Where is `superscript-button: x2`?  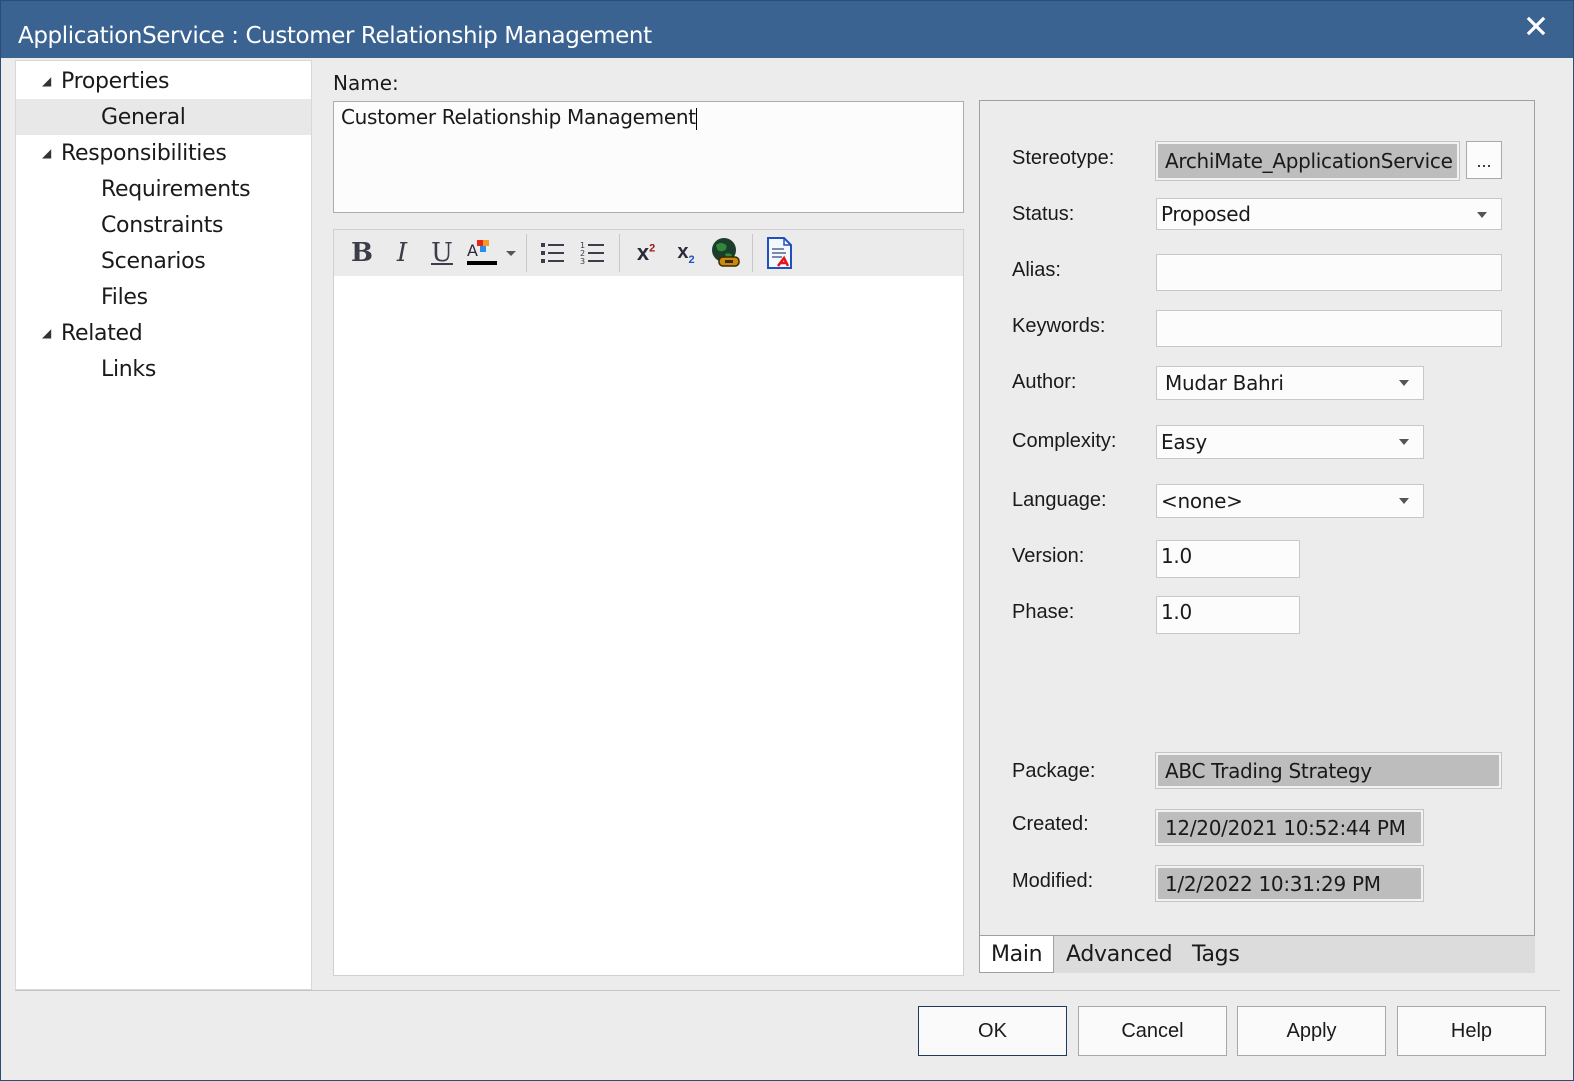 superscript-button: x2 is located at coordinates (646, 253).